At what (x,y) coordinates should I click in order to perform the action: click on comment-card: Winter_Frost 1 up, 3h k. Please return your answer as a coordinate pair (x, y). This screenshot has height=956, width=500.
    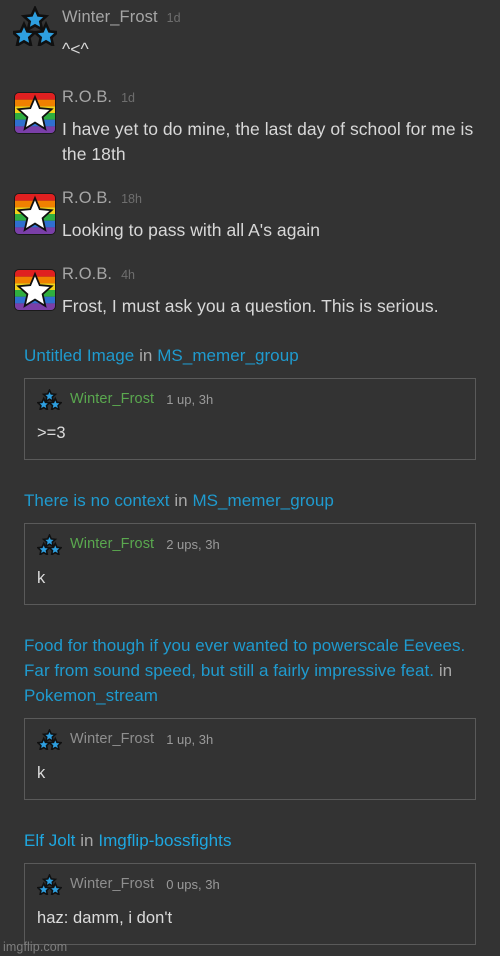
    Looking at the image, I should click on (250, 759).